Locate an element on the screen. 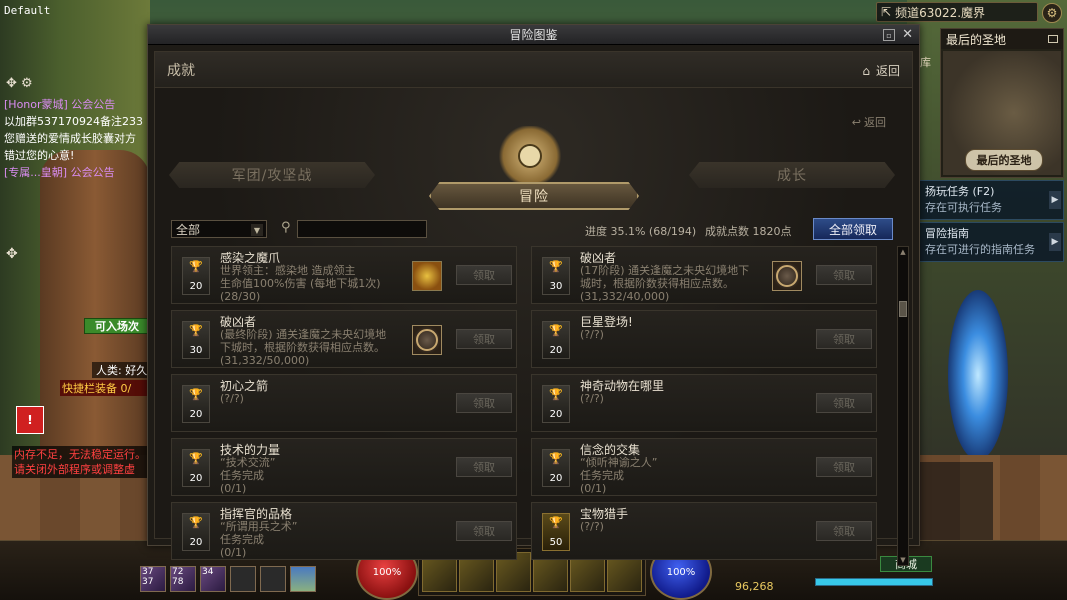  item-slot: 34 is located at coordinates (213, 579).